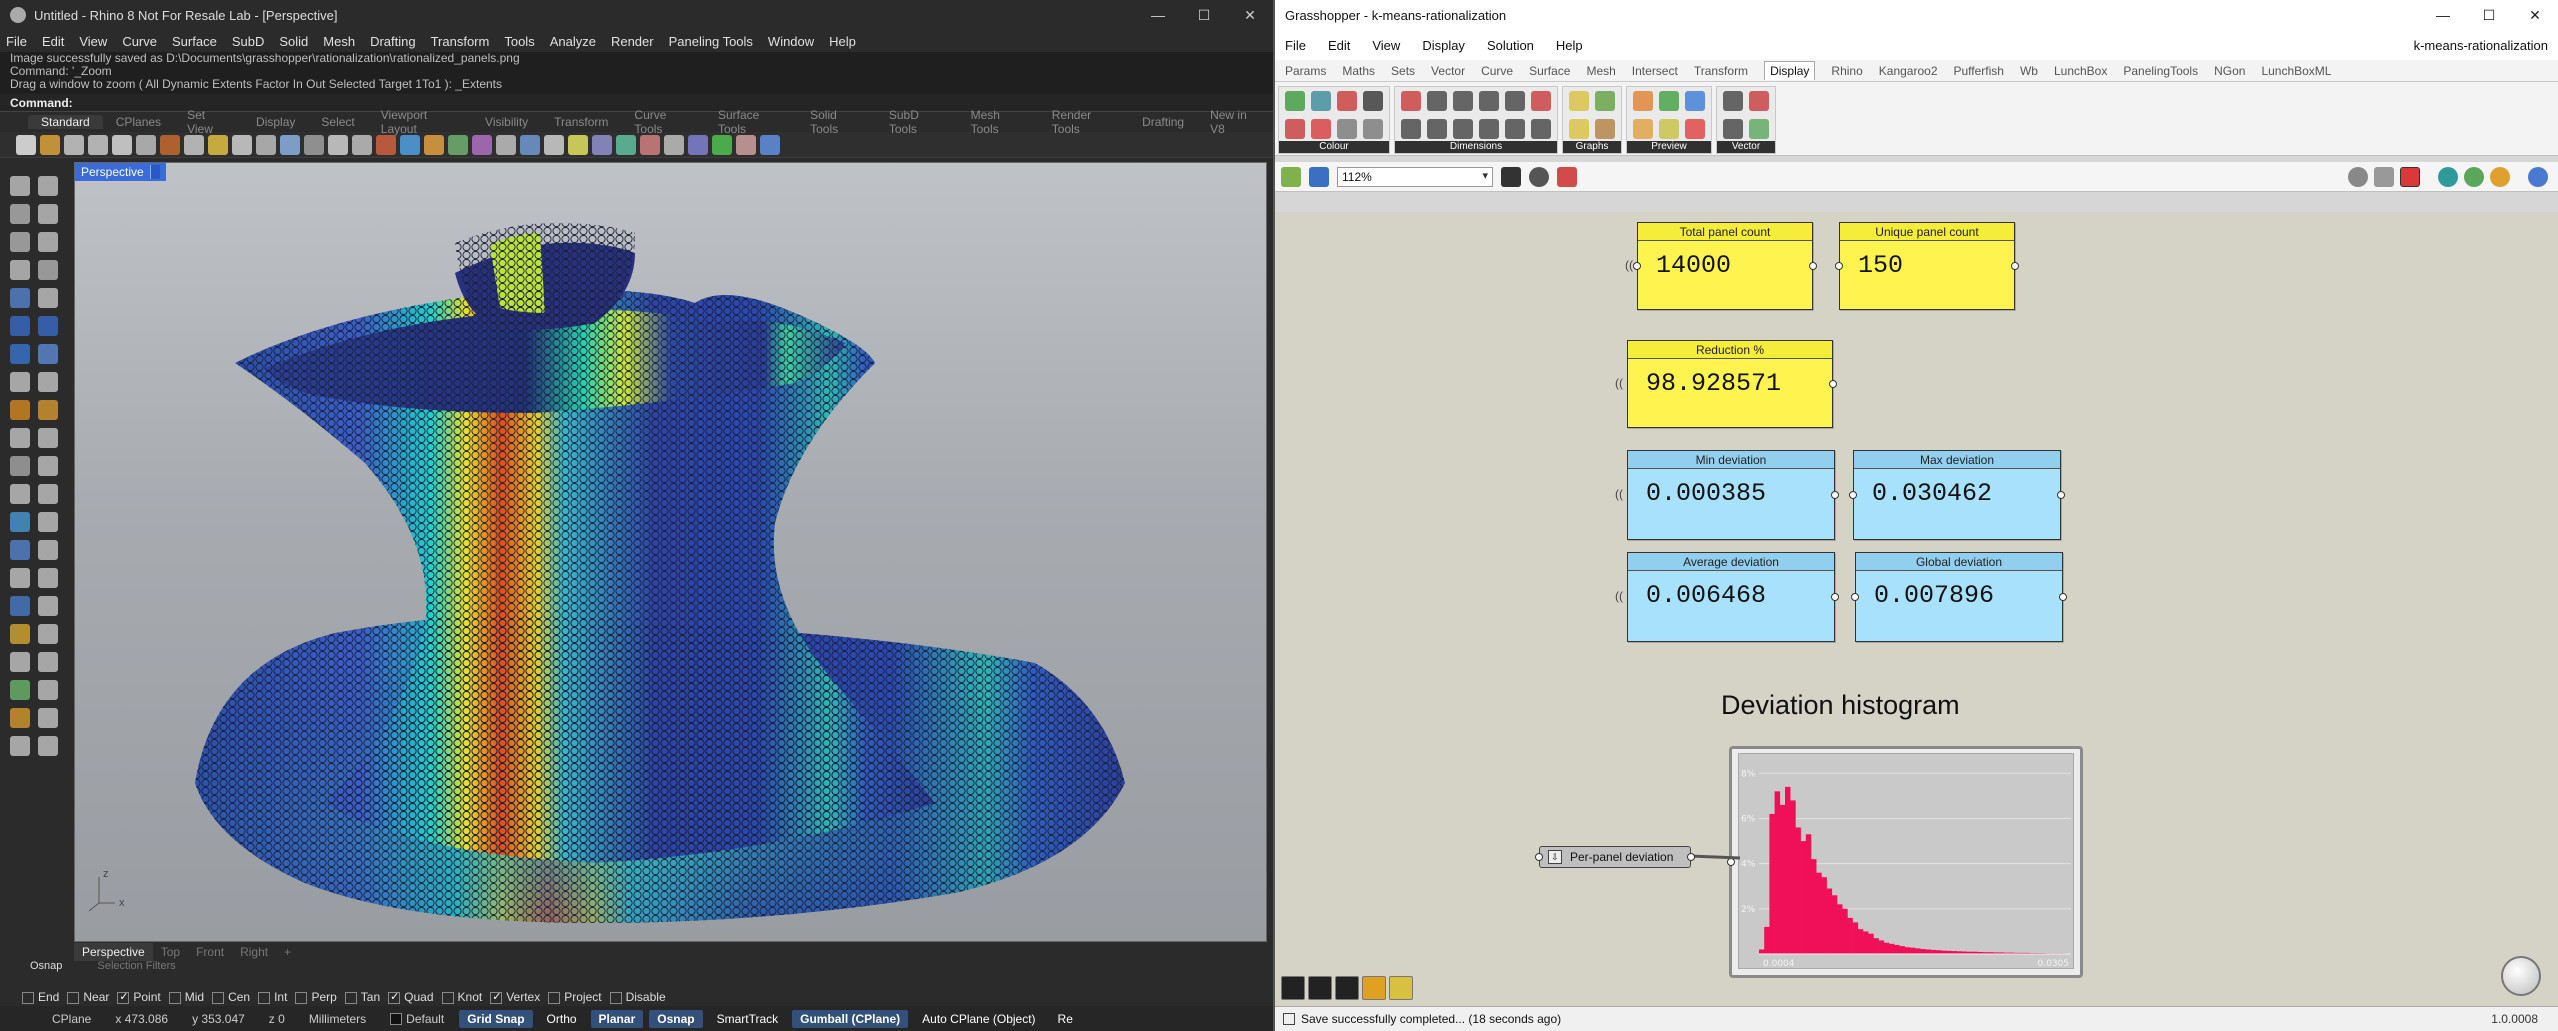 The width and height of the screenshot is (2558, 1031). I want to click on gh-tab-rhino: Rhino, so click(1846, 71).